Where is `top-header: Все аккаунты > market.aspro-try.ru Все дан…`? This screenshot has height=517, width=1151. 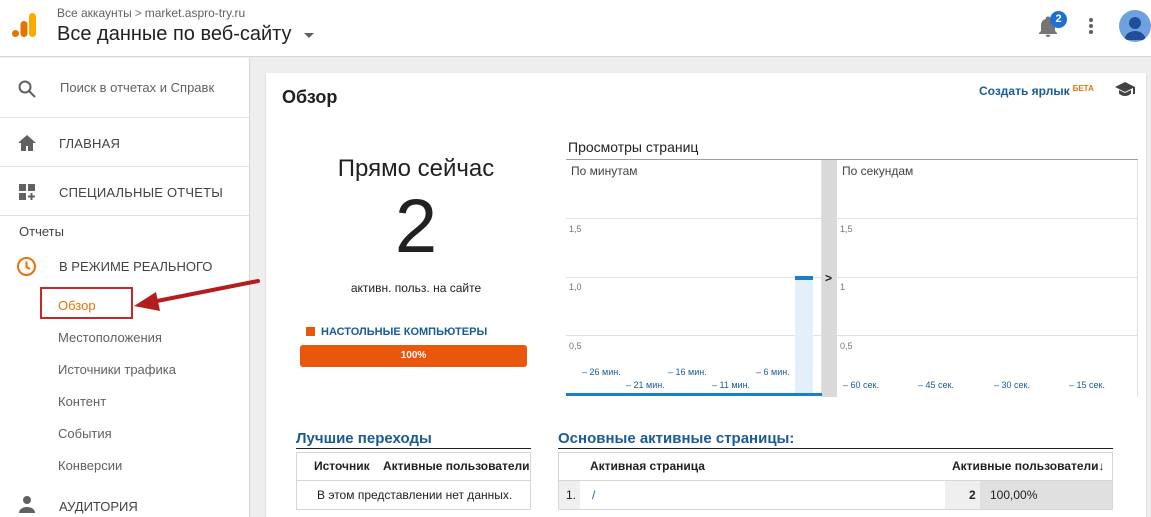 top-header: Все аккаунты > market.aspro-try.ru Все дан… is located at coordinates (575, 28).